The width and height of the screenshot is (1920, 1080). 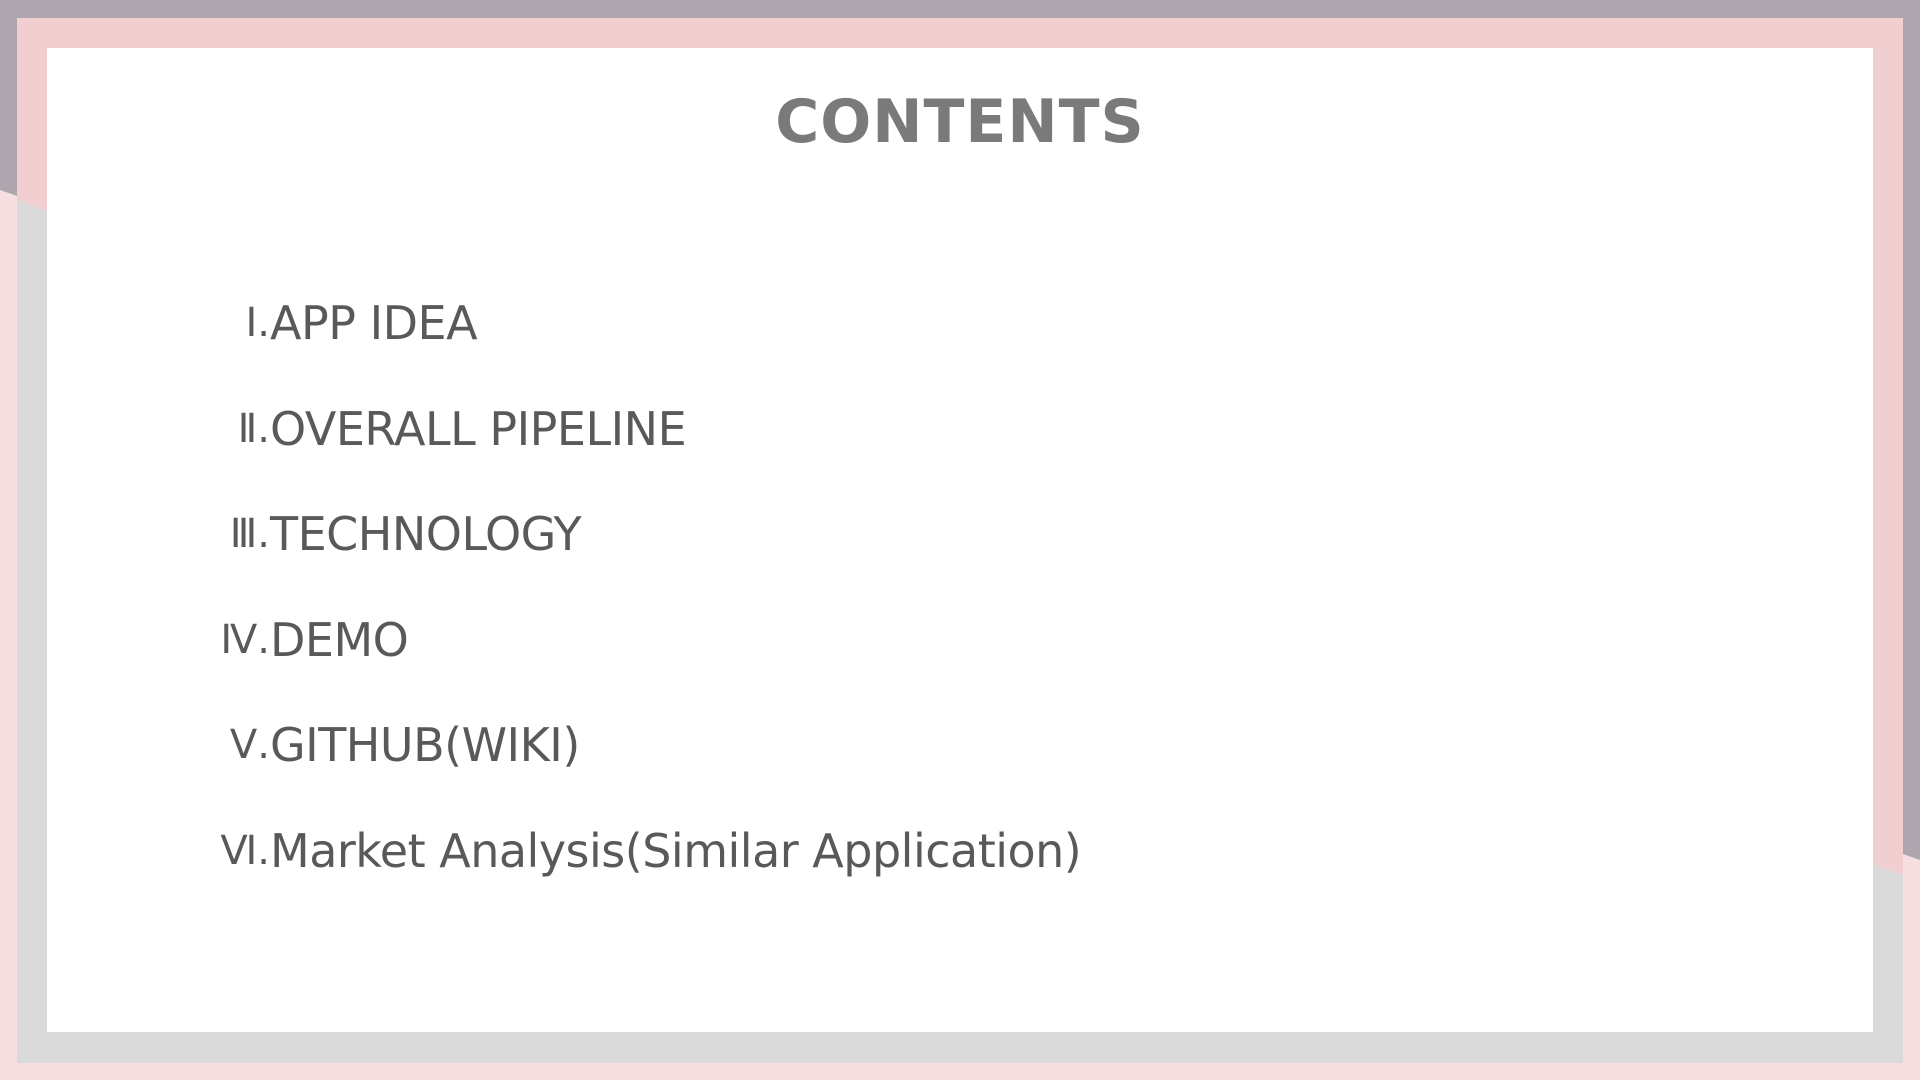 I want to click on item-numeral: Ⅴ., so click(x=249, y=745).